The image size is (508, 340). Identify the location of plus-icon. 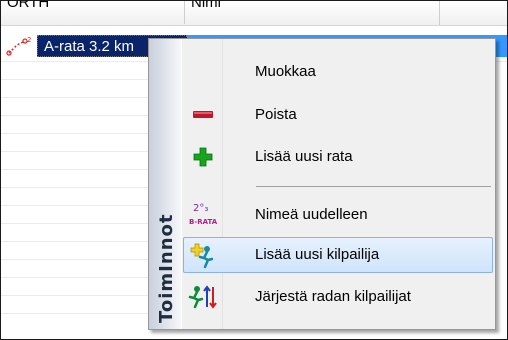
(203, 157).